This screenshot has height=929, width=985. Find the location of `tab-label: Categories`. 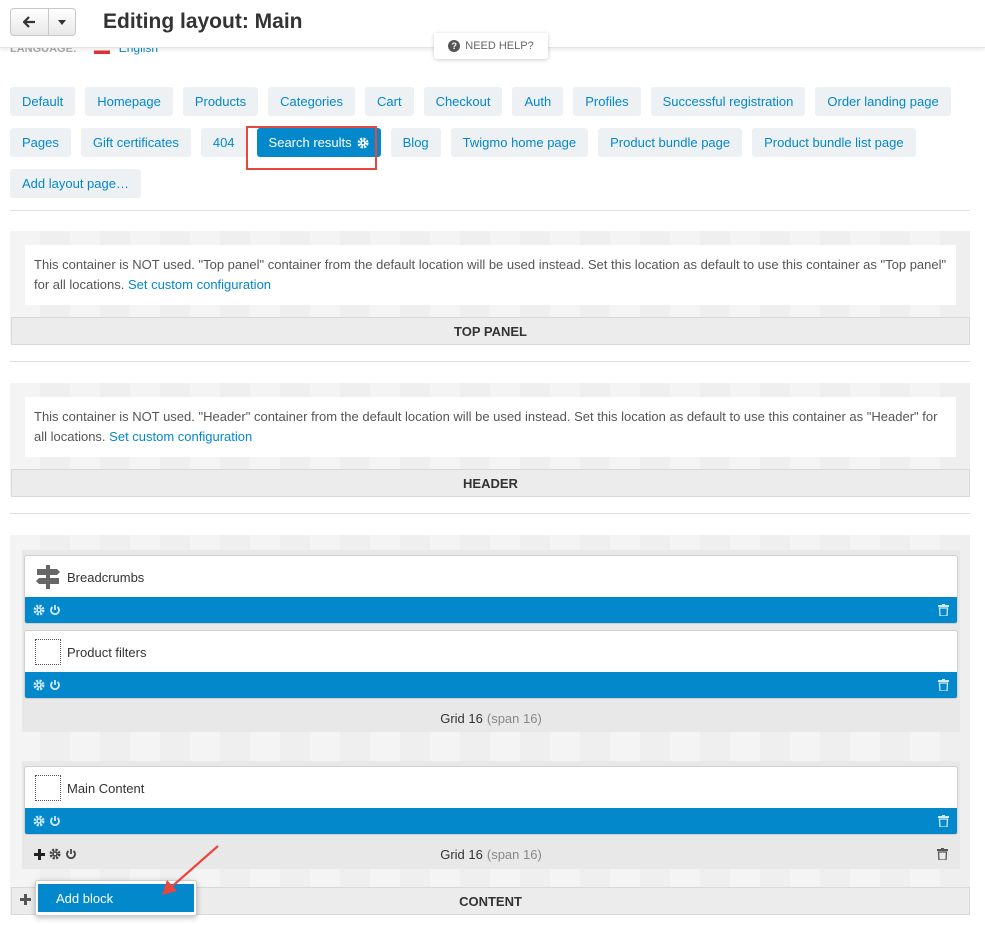

tab-label: Categories is located at coordinates (311, 101).